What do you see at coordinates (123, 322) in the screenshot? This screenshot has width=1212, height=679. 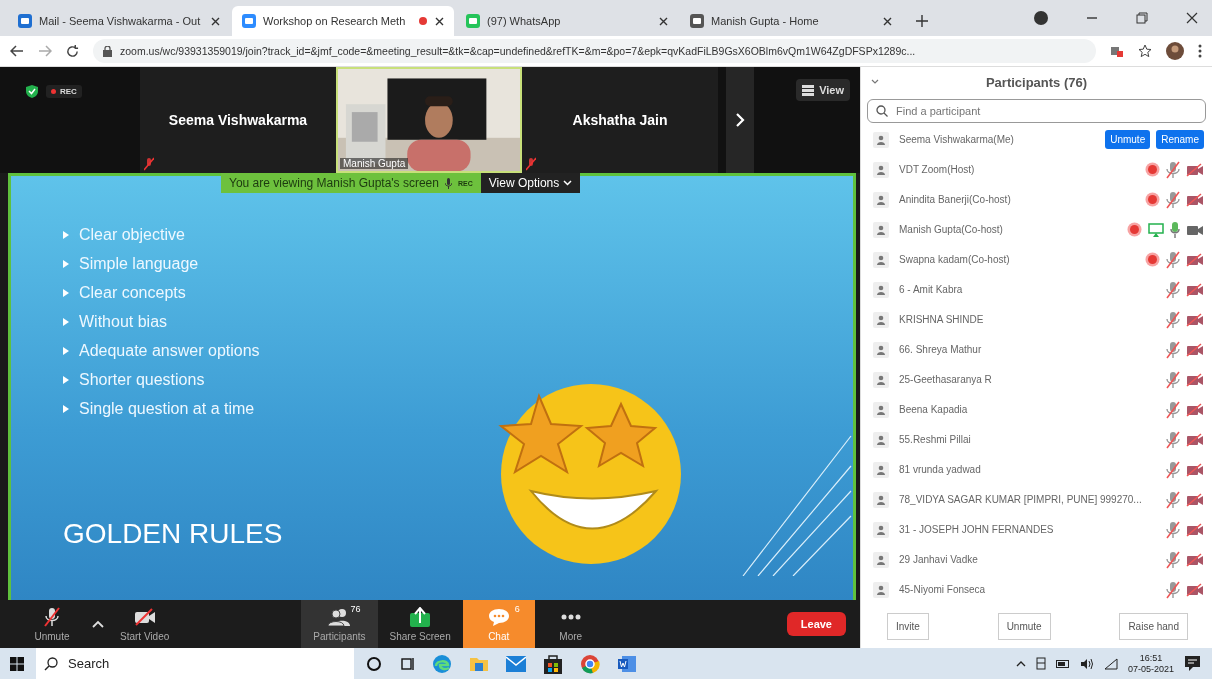 I see `bullet-text: Without bias` at bounding box center [123, 322].